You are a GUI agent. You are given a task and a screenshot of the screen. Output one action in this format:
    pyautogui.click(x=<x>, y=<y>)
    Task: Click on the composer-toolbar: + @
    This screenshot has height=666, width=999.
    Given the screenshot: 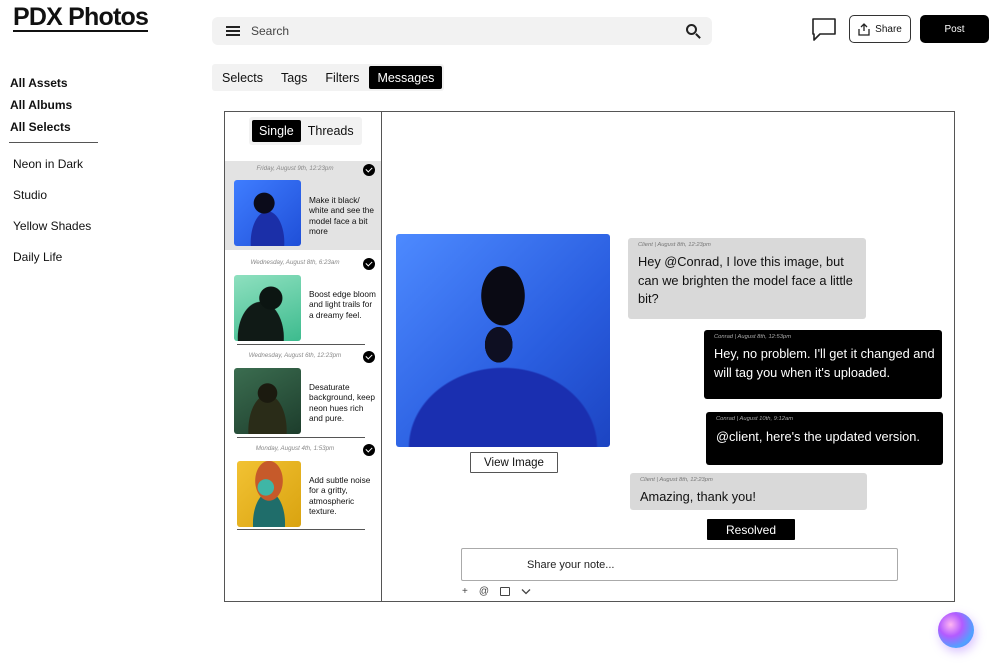 What is the action you would take?
    pyautogui.click(x=496, y=591)
    